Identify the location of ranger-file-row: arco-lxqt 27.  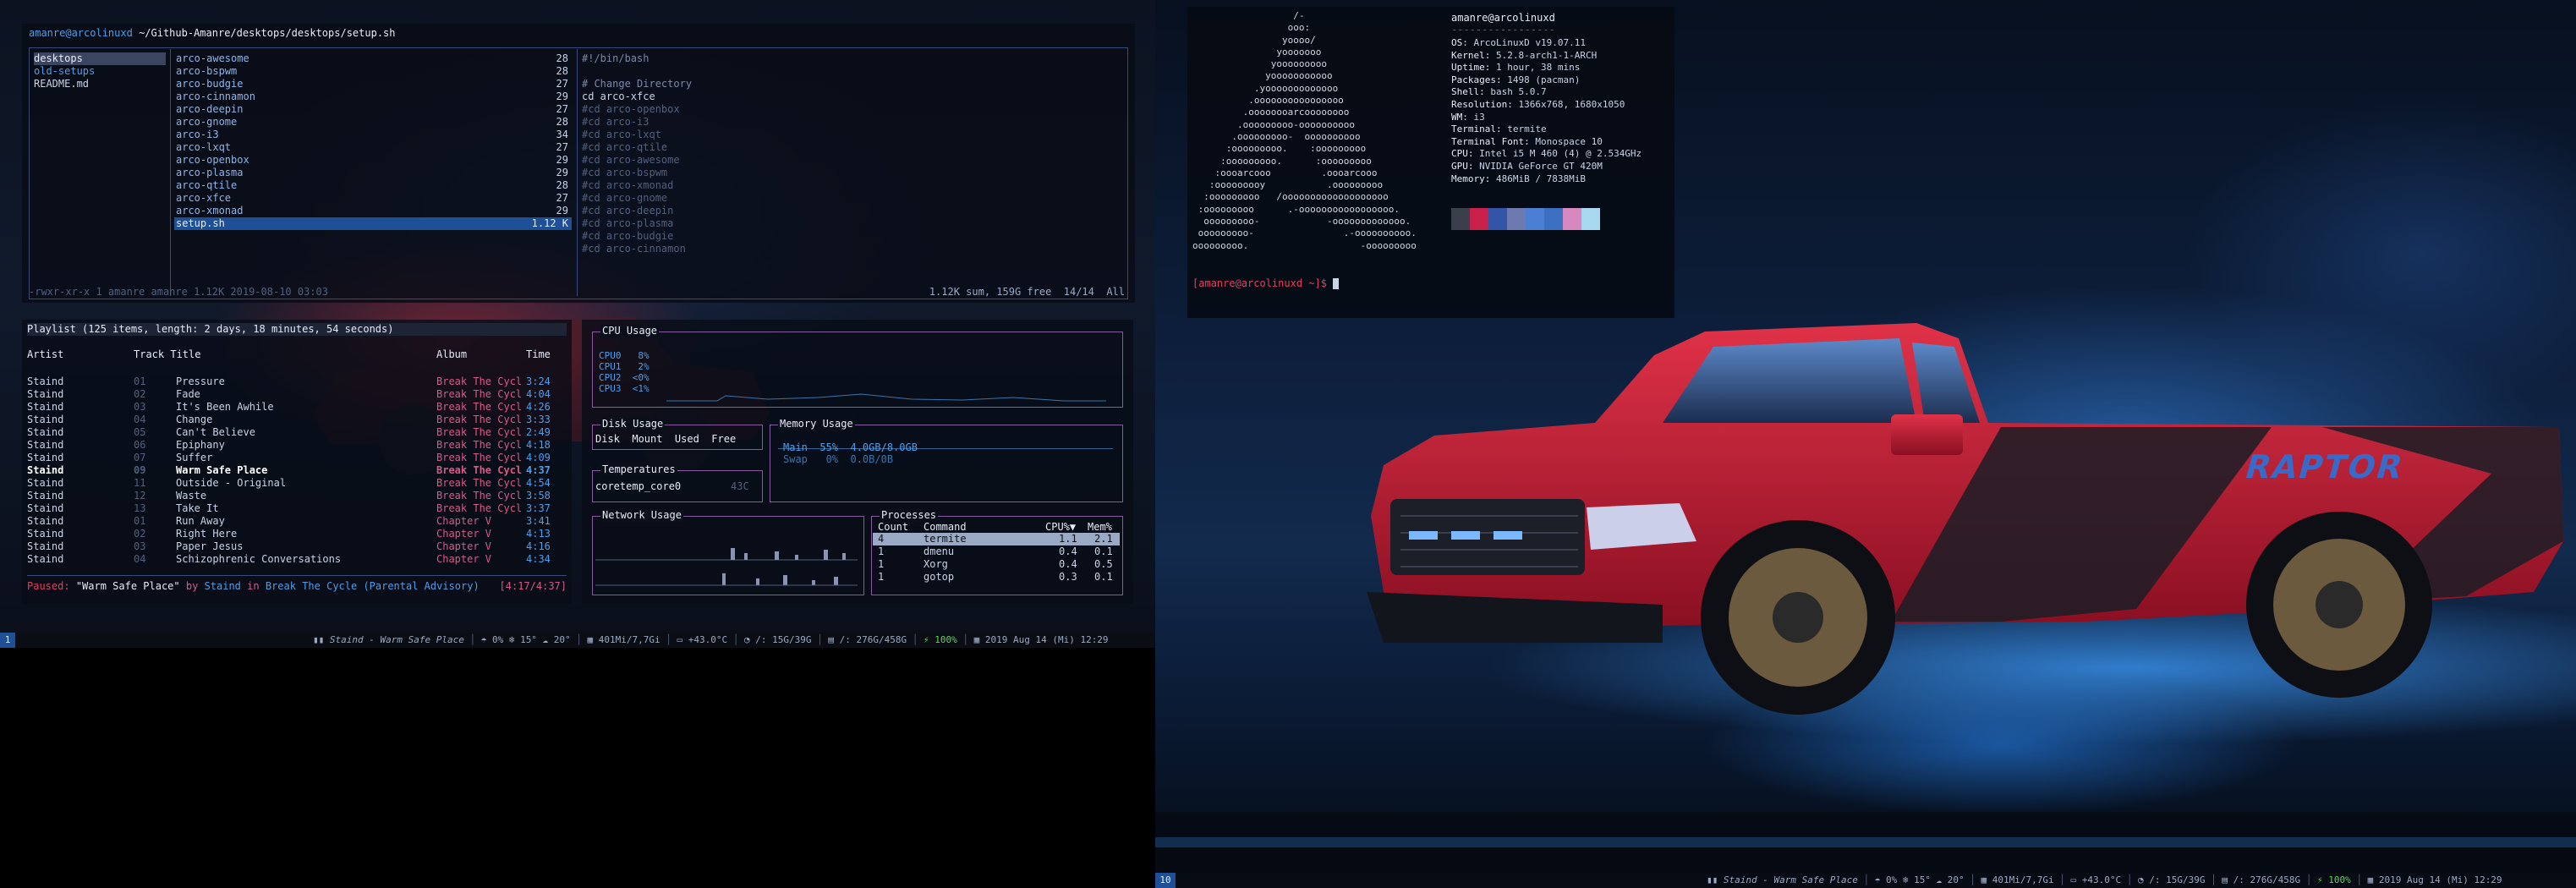
(373, 147).